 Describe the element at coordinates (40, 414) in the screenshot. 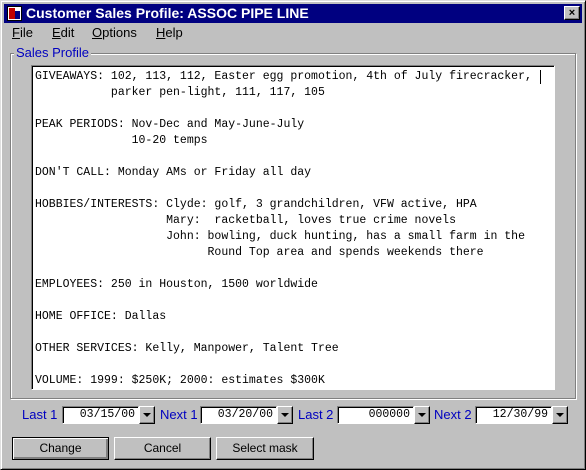

I see `last1-label: Last 1` at that location.